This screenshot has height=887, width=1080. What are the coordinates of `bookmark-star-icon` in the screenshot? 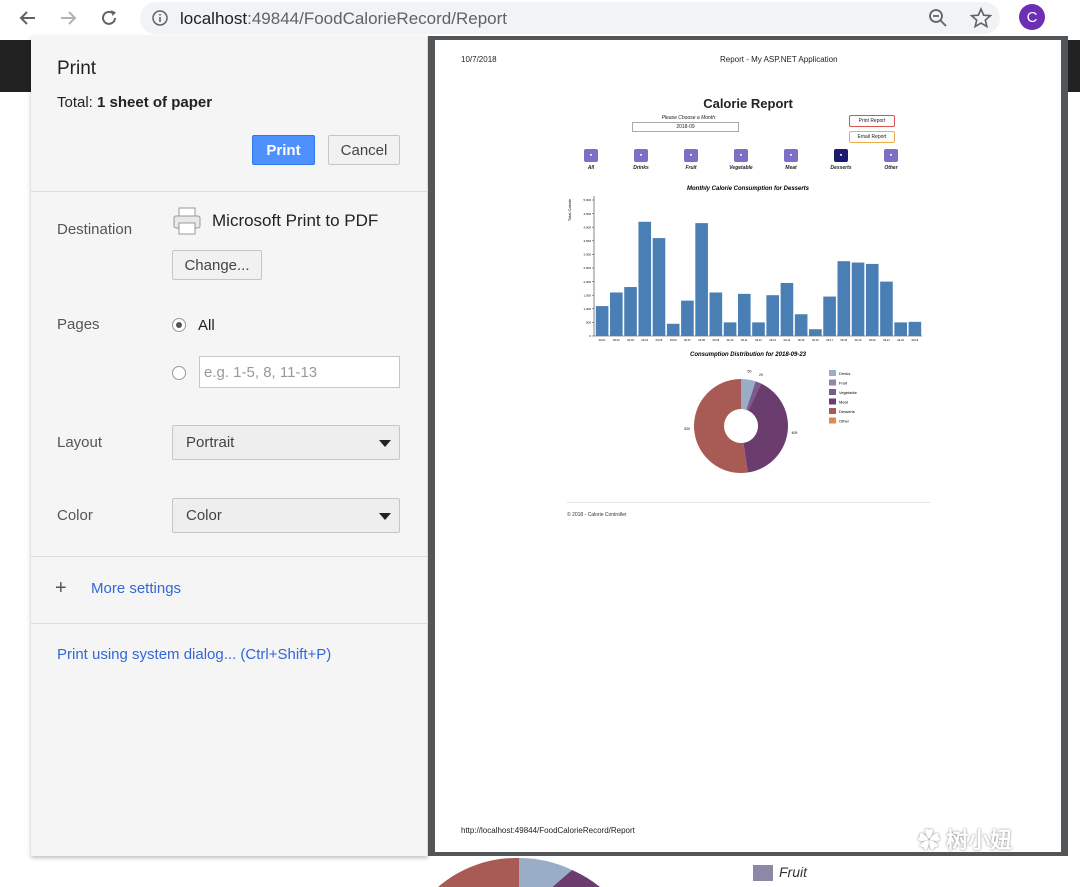 It's located at (981, 18).